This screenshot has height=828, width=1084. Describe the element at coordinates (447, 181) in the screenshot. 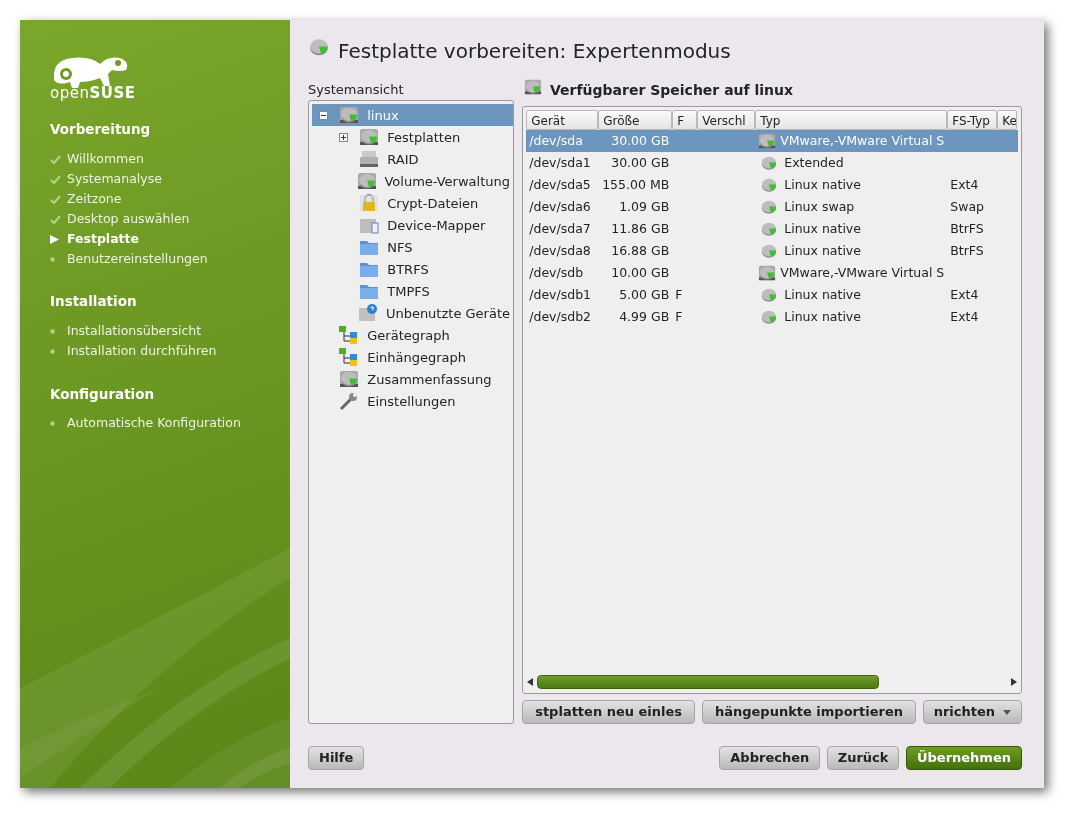

I see `tree-item: Volume-Verwaltung` at that location.